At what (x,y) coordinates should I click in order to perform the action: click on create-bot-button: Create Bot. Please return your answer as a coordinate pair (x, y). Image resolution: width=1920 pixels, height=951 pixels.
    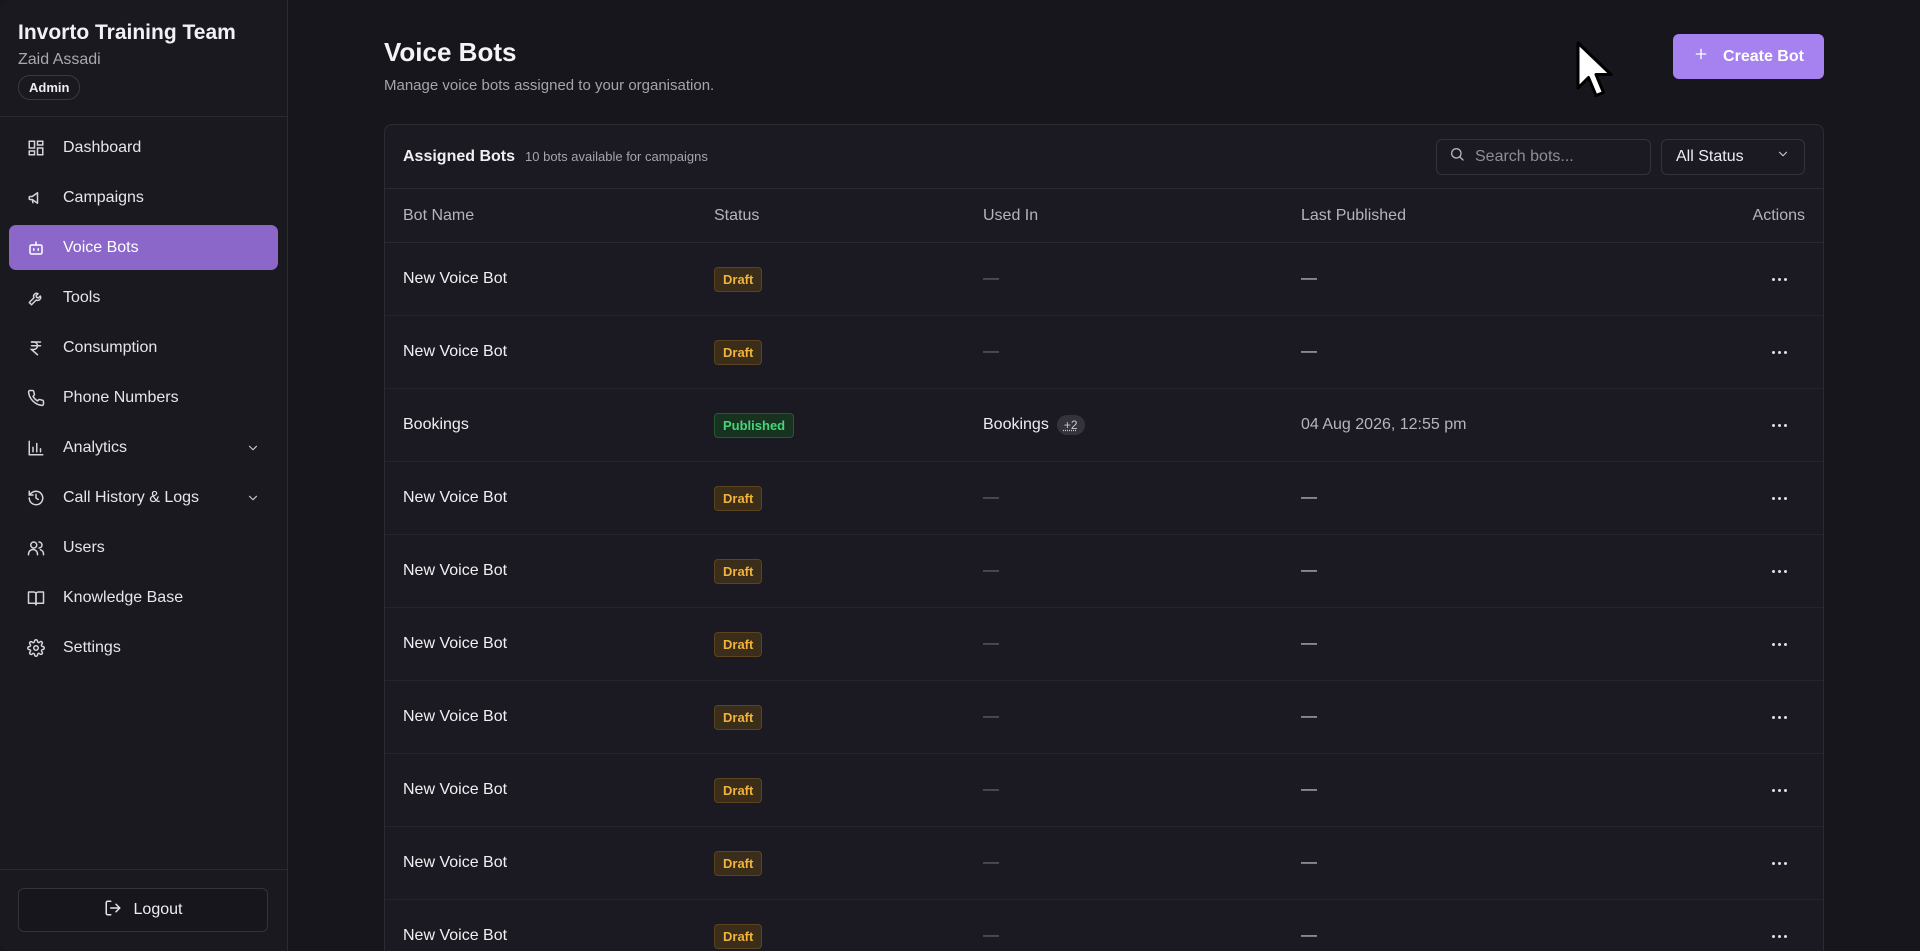
    Looking at the image, I should click on (1748, 56).